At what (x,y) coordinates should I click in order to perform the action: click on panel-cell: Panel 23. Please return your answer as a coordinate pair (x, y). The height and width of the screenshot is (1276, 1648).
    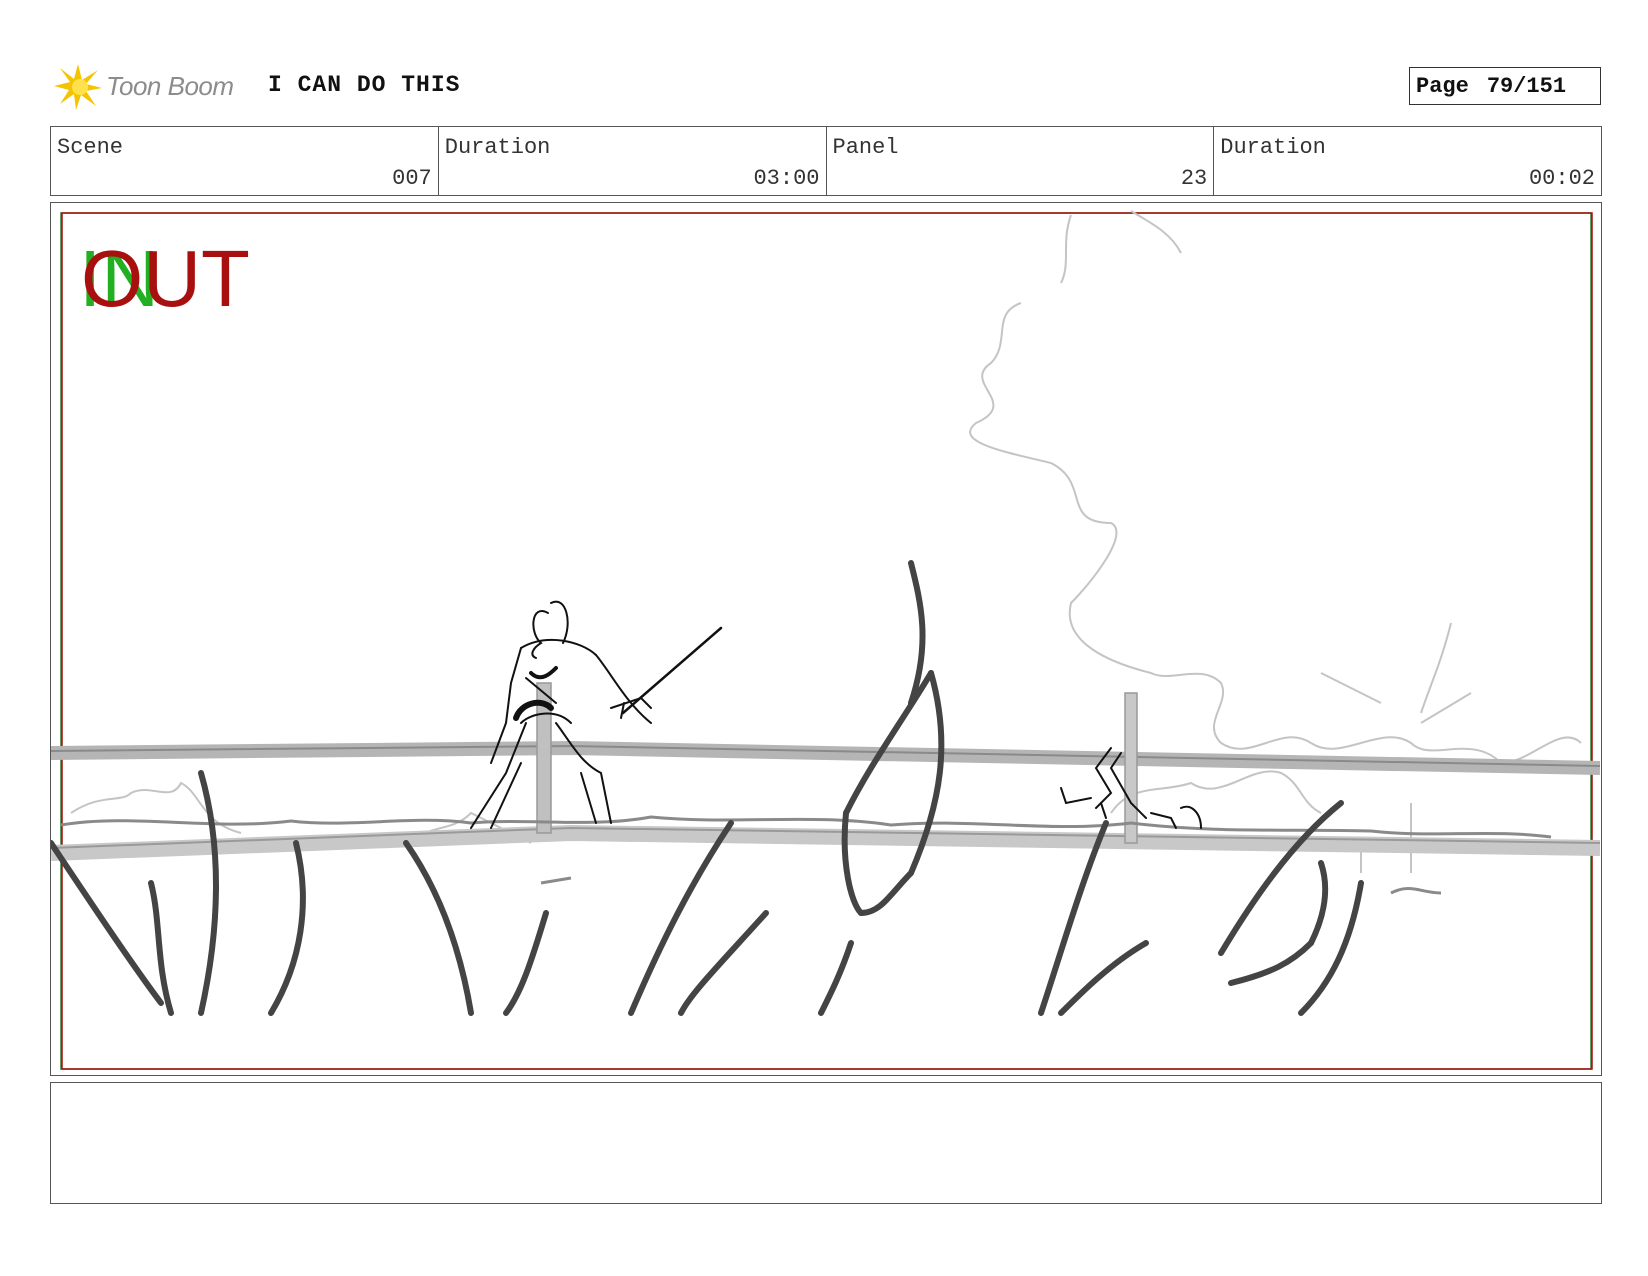
    Looking at the image, I should click on (1021, 161).